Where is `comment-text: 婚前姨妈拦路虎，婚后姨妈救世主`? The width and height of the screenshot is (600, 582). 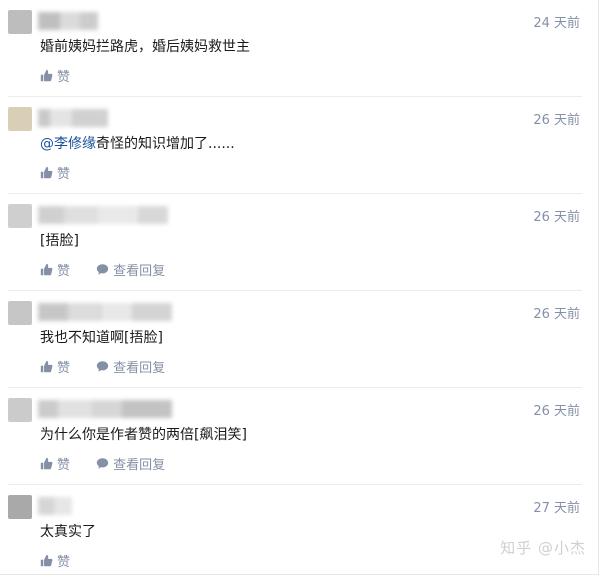
comment-text: 婚前姨妈拦路虎，婚后姨妈救世主 is located at coordinates (145, 47).